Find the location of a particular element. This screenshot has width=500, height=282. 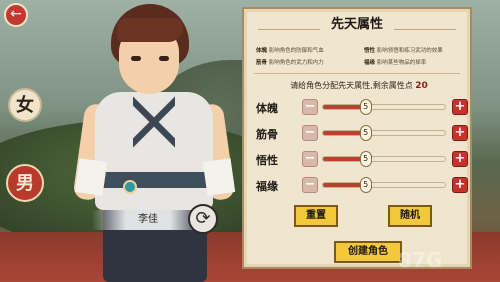

increase-tipo-button: + is located at coordinates (460, 107).